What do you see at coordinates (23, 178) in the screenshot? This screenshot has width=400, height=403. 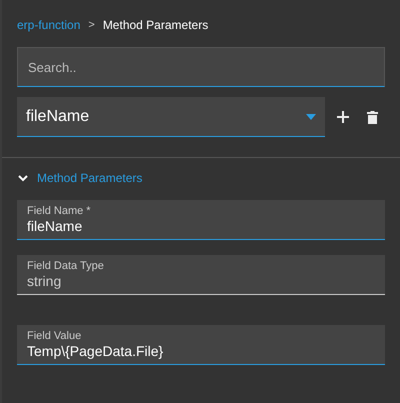 I see `chevron-down-icon` at bounding box center [23, 178].